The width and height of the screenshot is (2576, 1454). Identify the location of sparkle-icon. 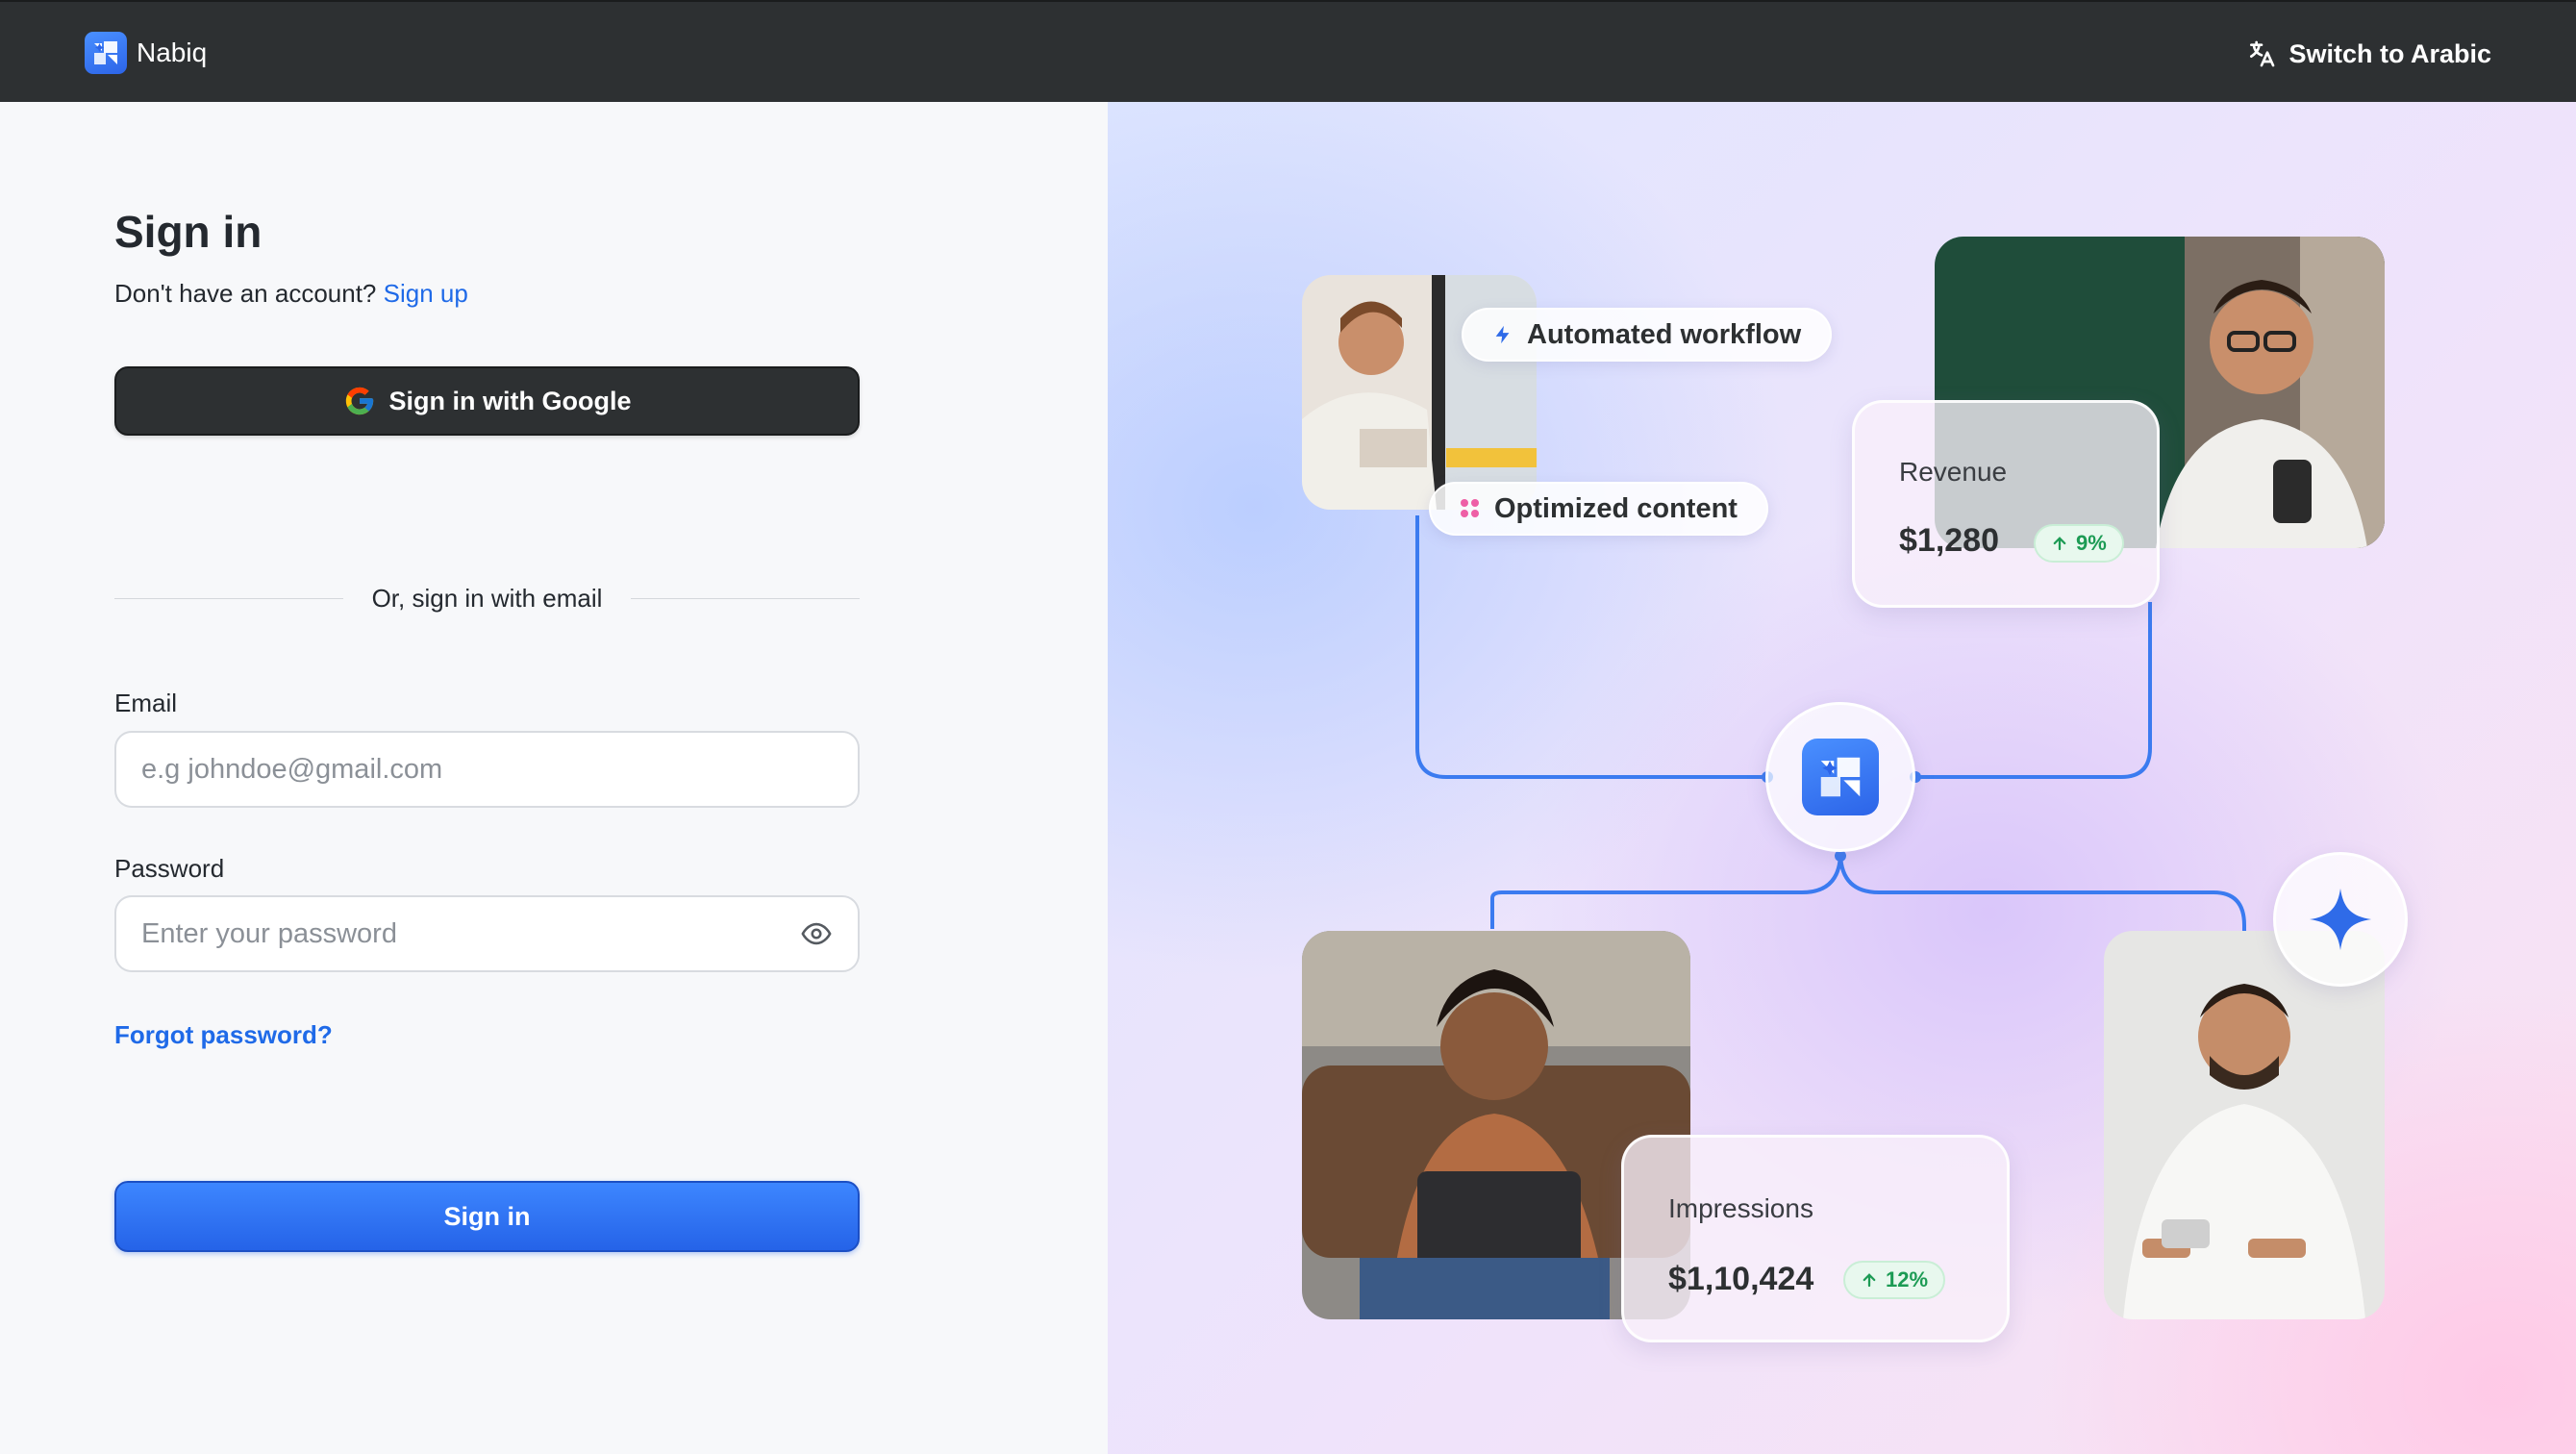
(2340, 919).